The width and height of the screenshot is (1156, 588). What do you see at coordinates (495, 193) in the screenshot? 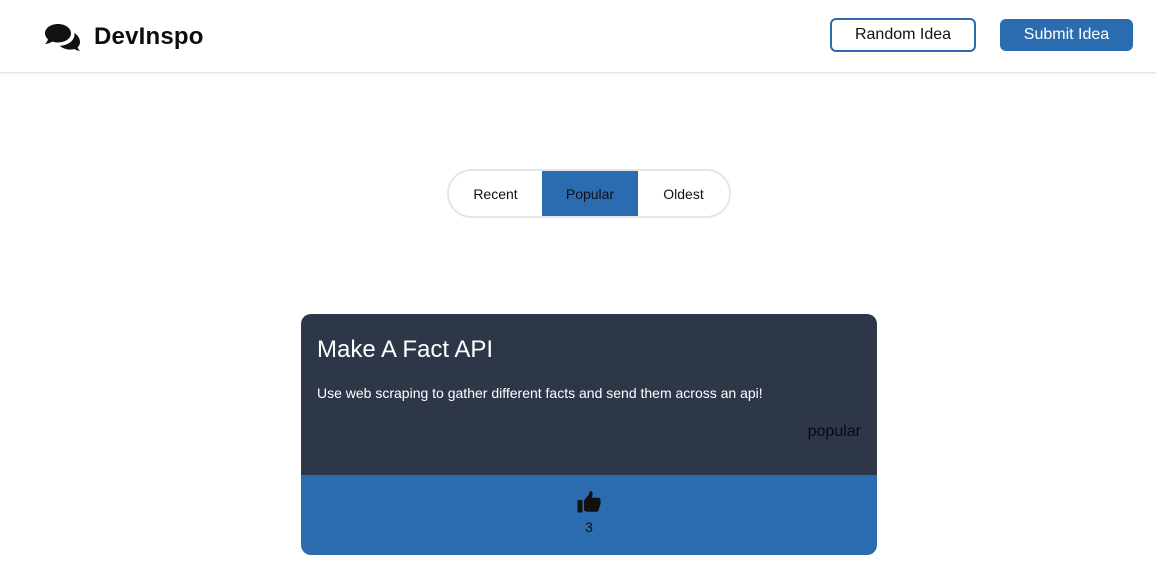
I see `tab-recent: Recent` at bounding box center [495, 193].